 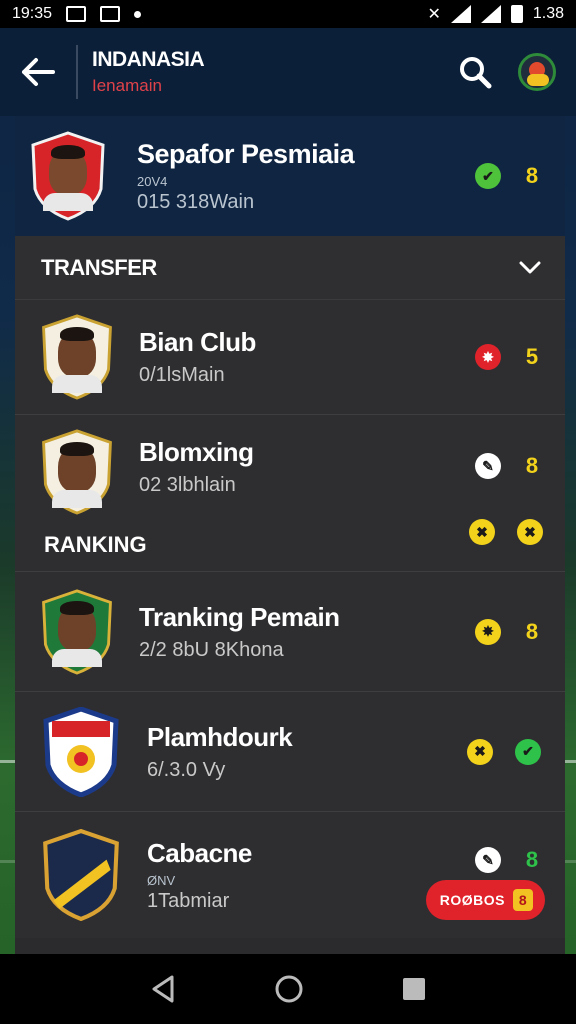 I want to click on player-crest, so click(x=68, y=176).